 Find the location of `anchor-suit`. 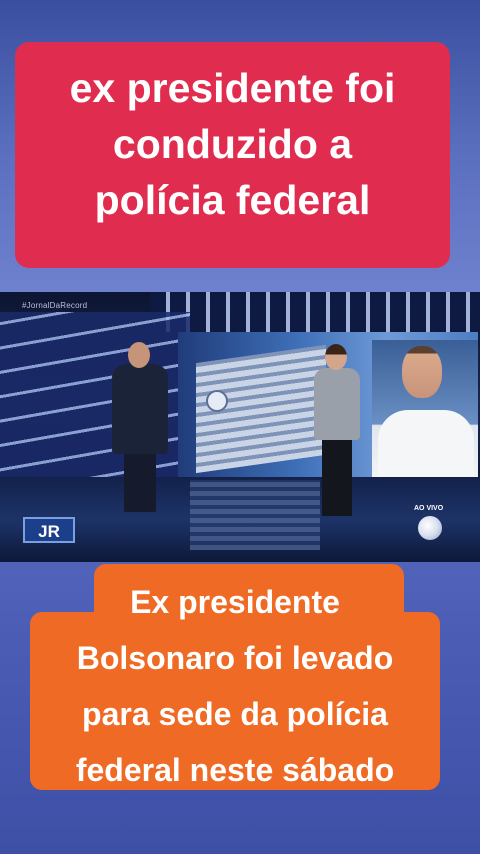

anchor-suit is located at coordinates (140, 409).